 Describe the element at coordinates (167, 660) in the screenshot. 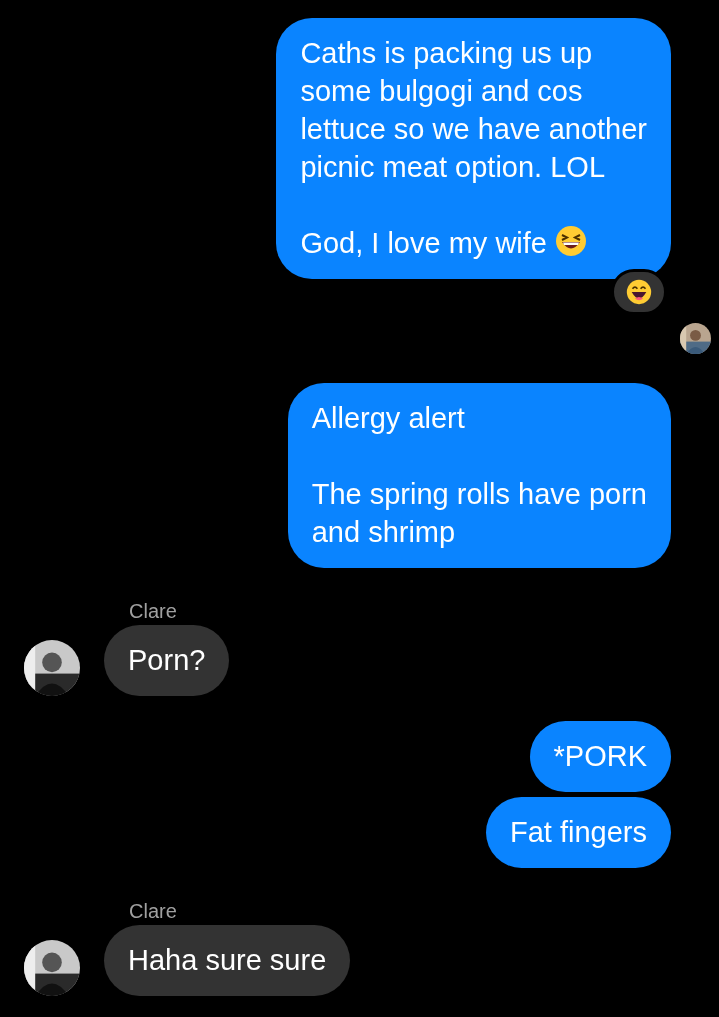

I see `message-bubble: Porn?` at that location.